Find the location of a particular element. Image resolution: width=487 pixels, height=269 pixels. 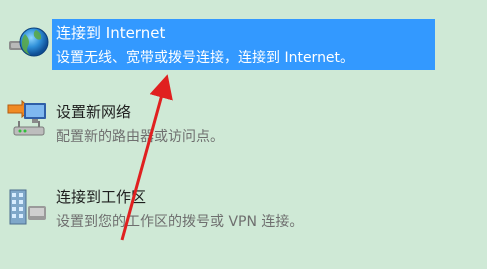

workplace-building-icon is located at coordinates (28, 206).